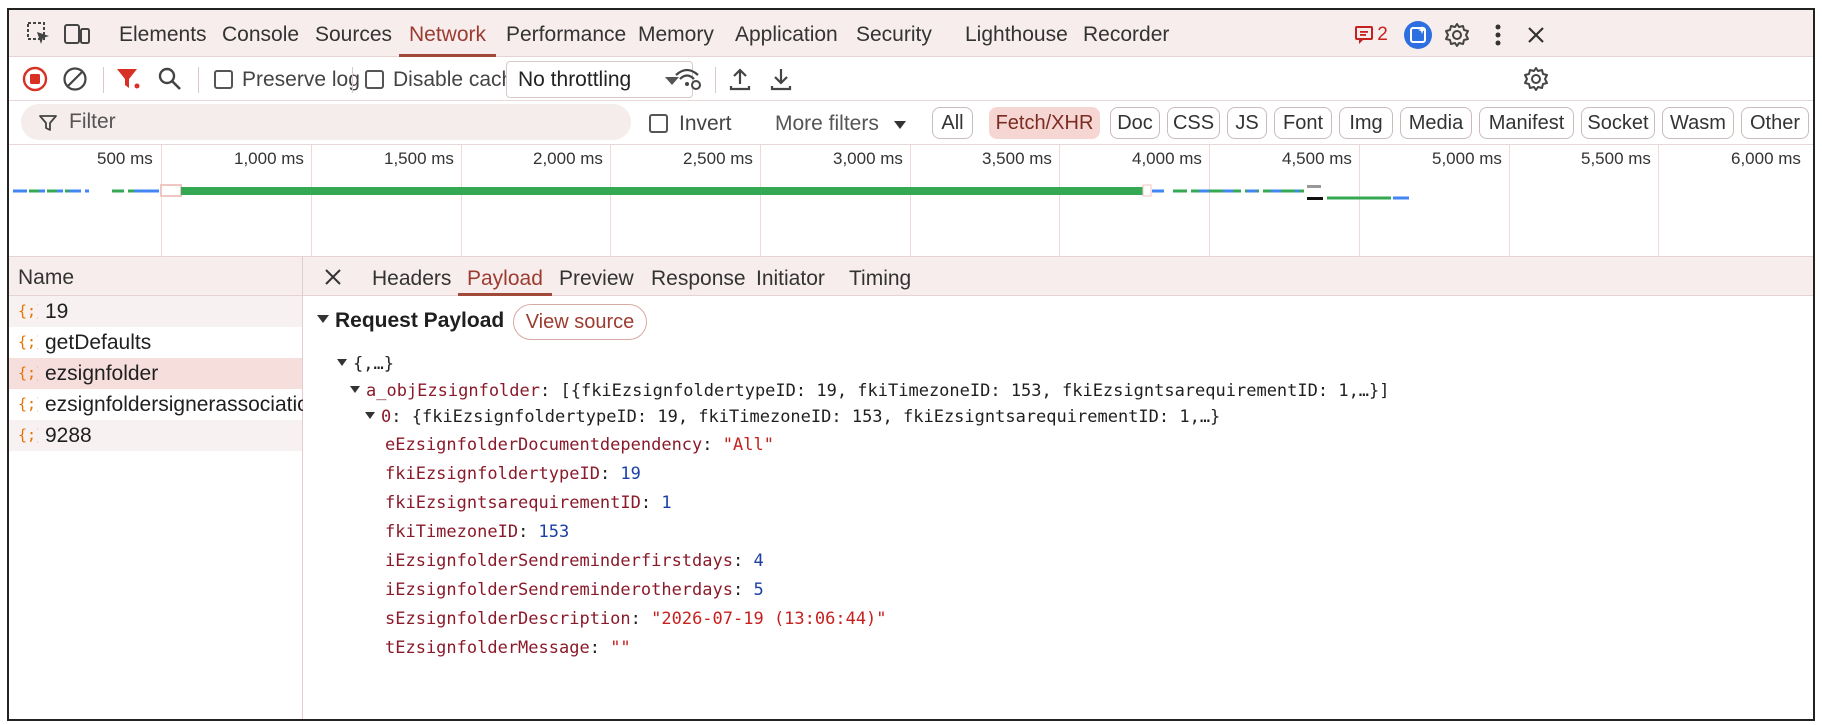 This screenshot has width=1822, height=725. Describe the element at coordinates (508, 648) in the screenshot. I see `payload-field: tEzsignfolderMessage: ""` at that location.